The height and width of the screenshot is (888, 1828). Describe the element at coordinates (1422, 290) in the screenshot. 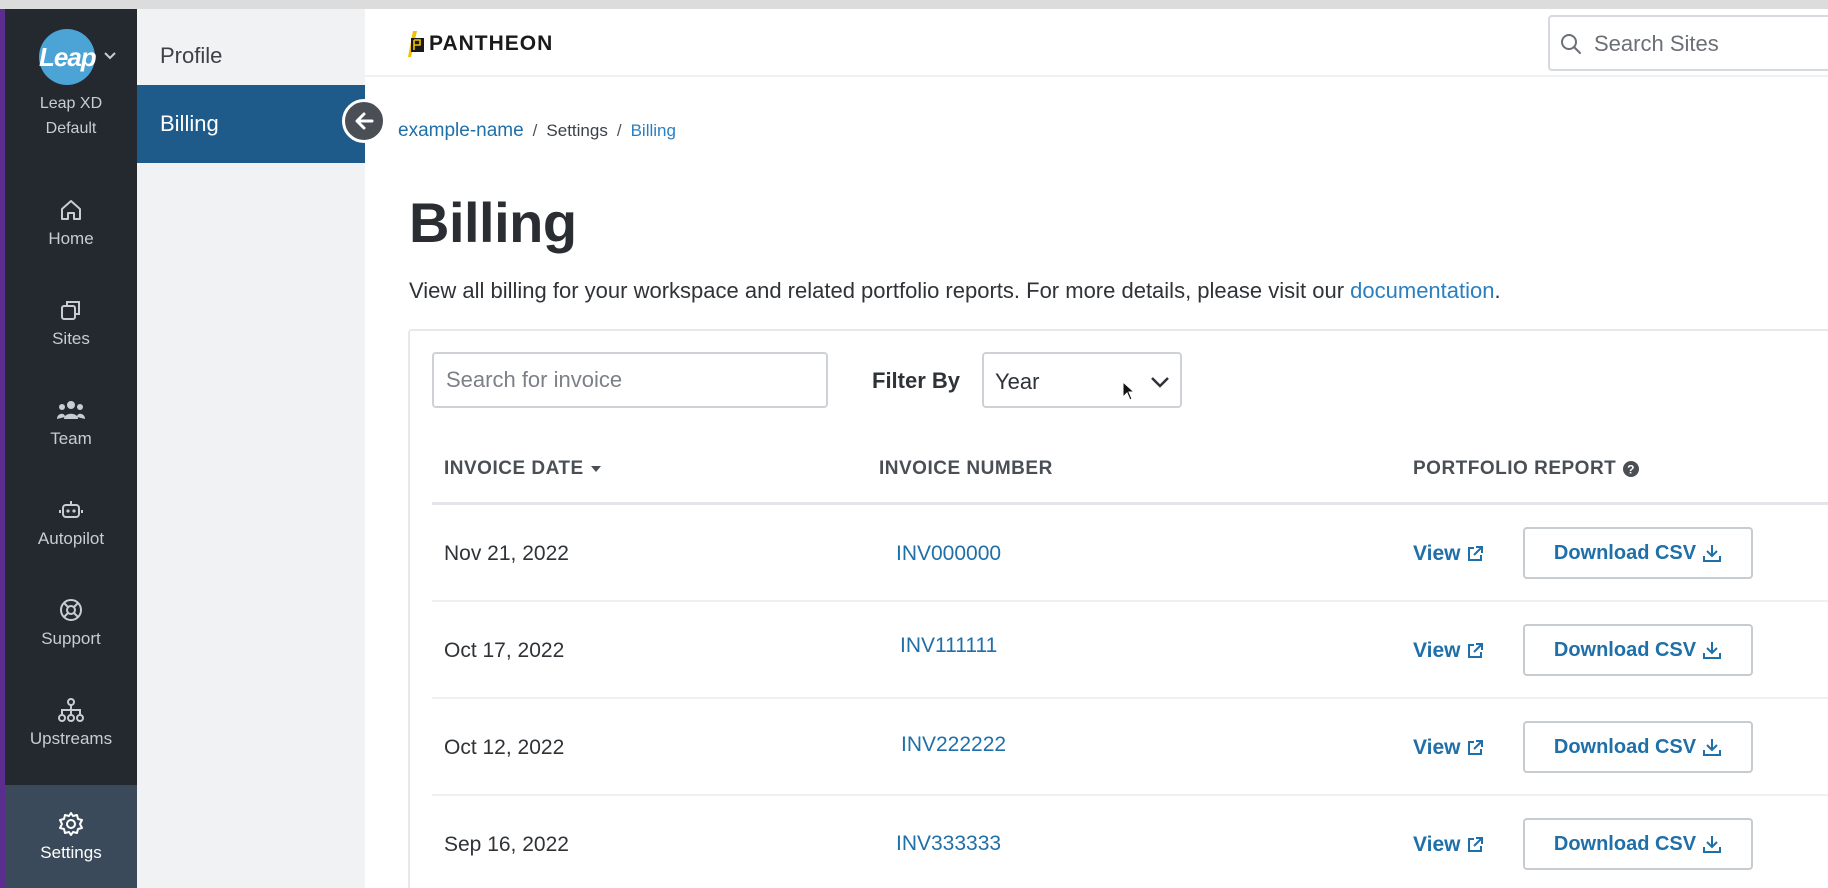

I see `documentation-link: documentation` at that location.